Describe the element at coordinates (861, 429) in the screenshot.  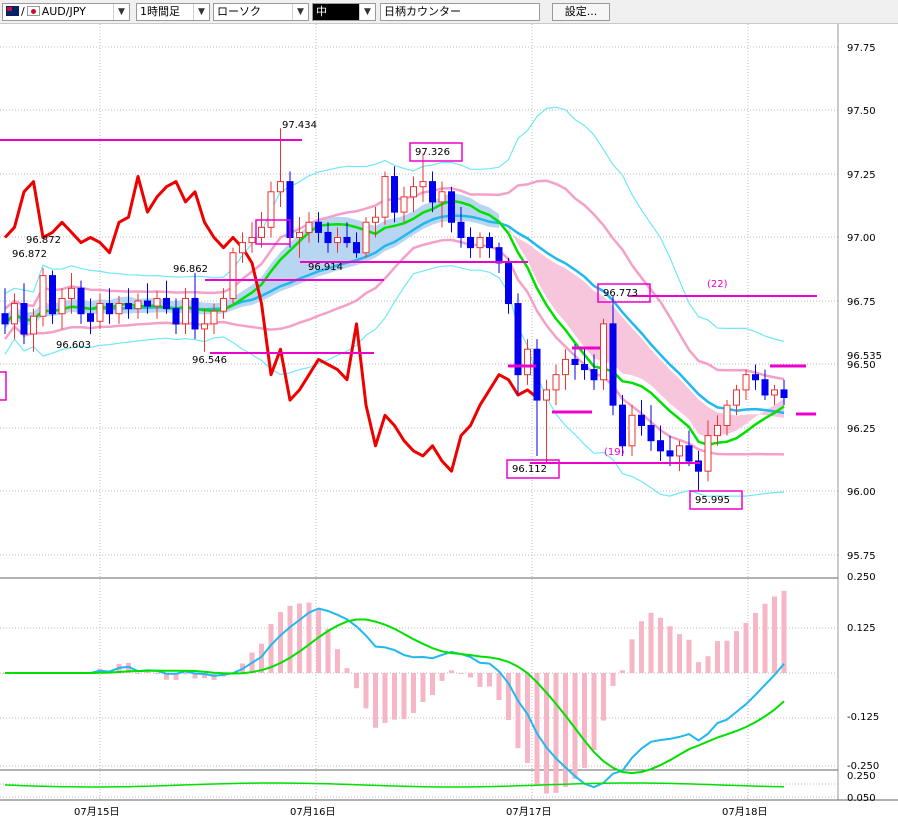
I see `price-tick-label: 96.25` at that location.